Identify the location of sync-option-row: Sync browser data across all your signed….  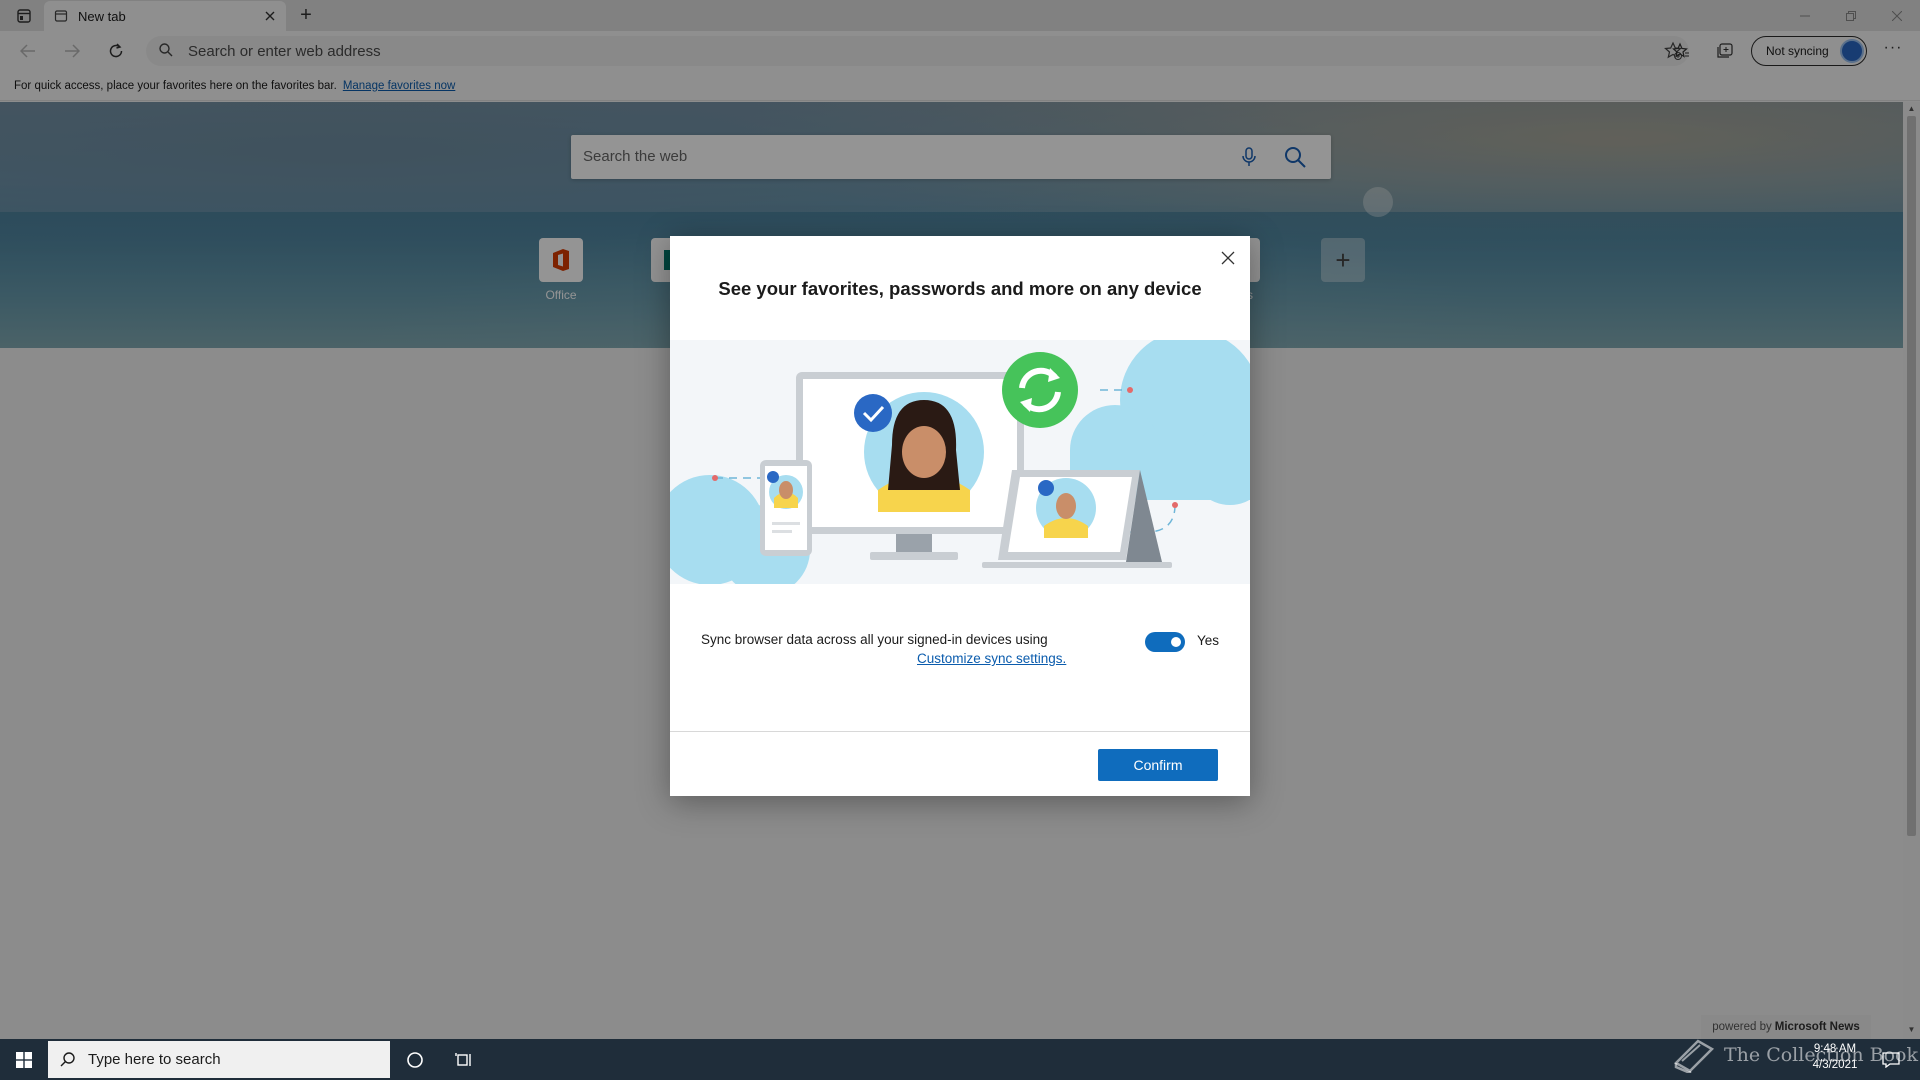
(961, 649).